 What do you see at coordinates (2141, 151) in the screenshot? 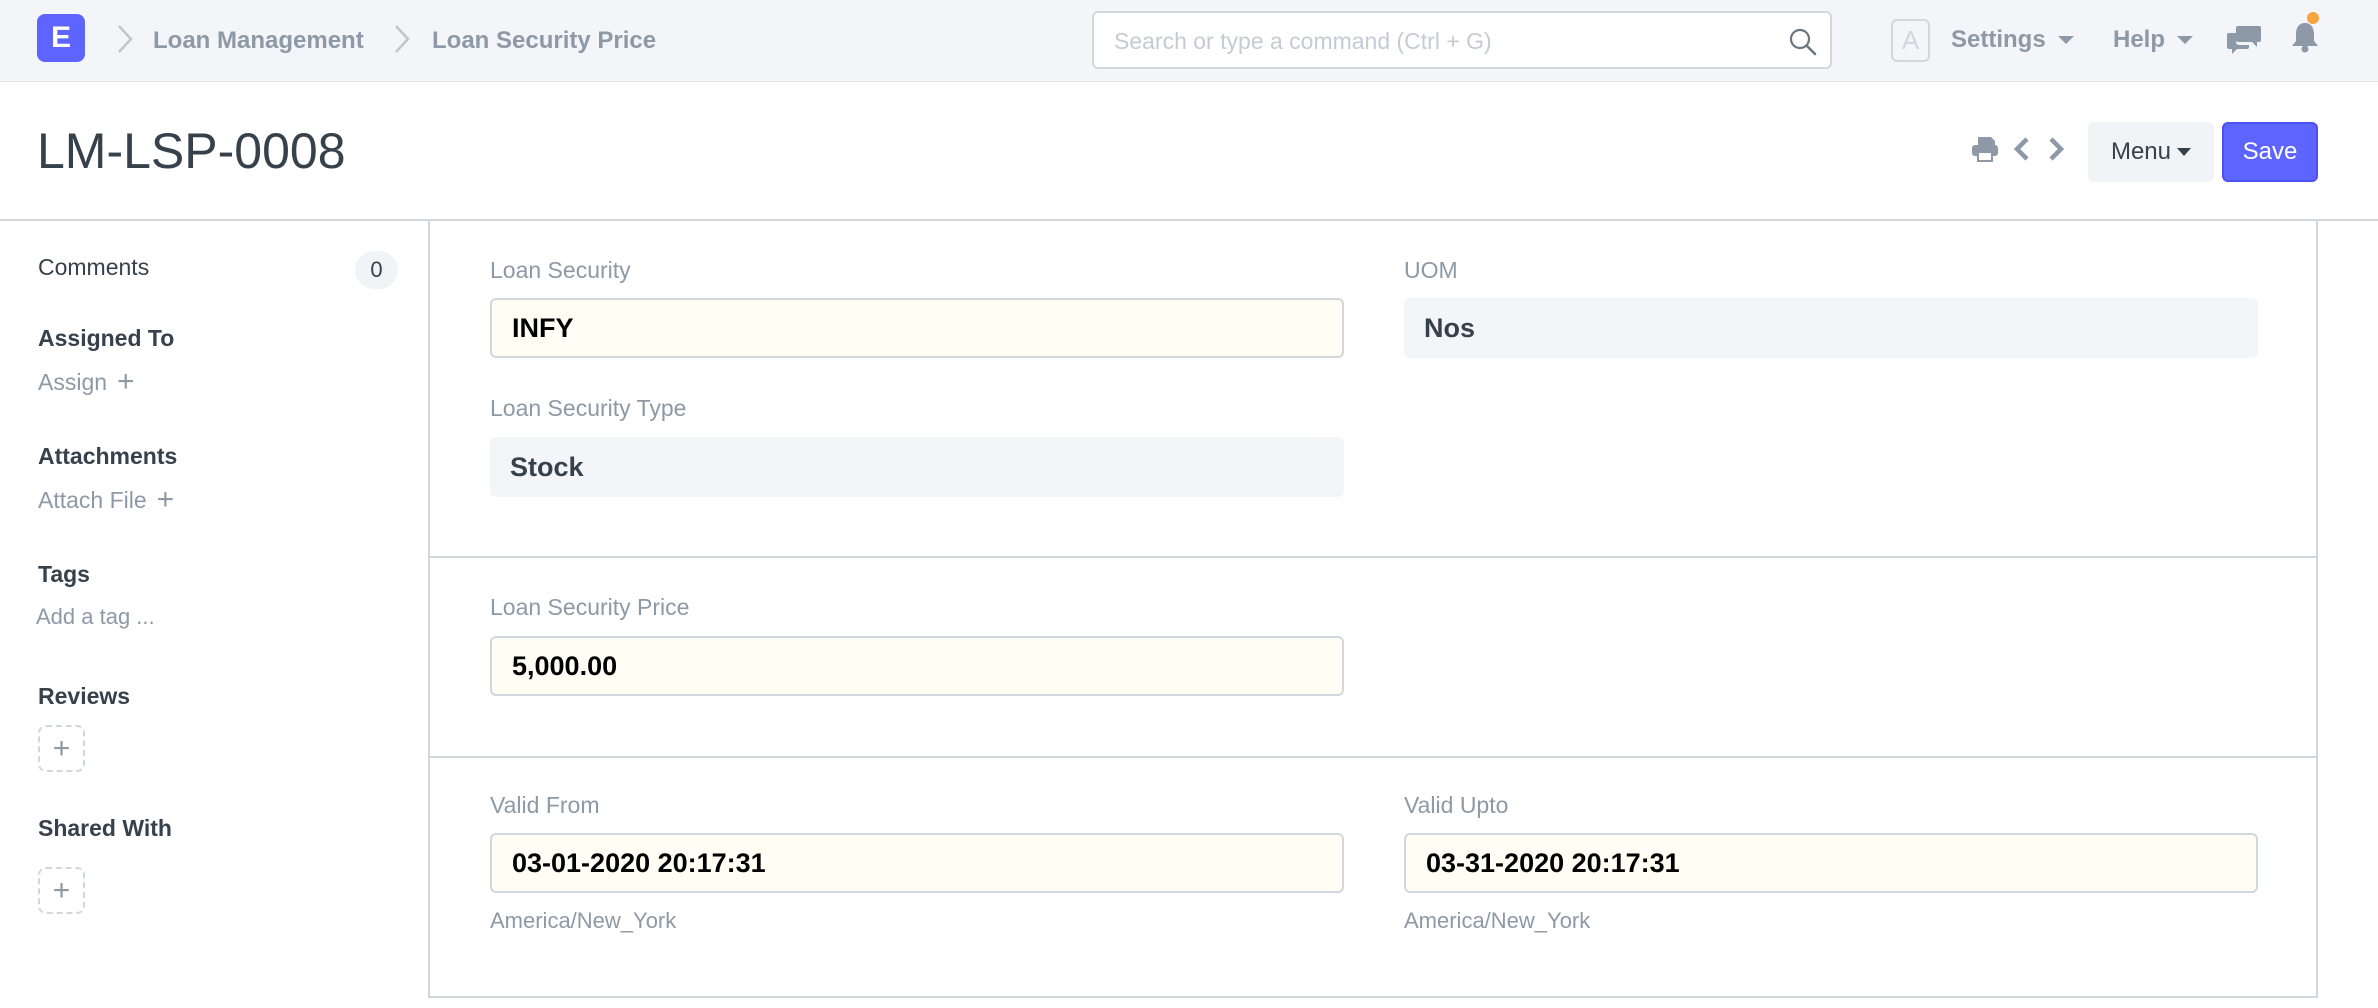
I see `menu-label: Menu` at bounding box center [2141, 151].